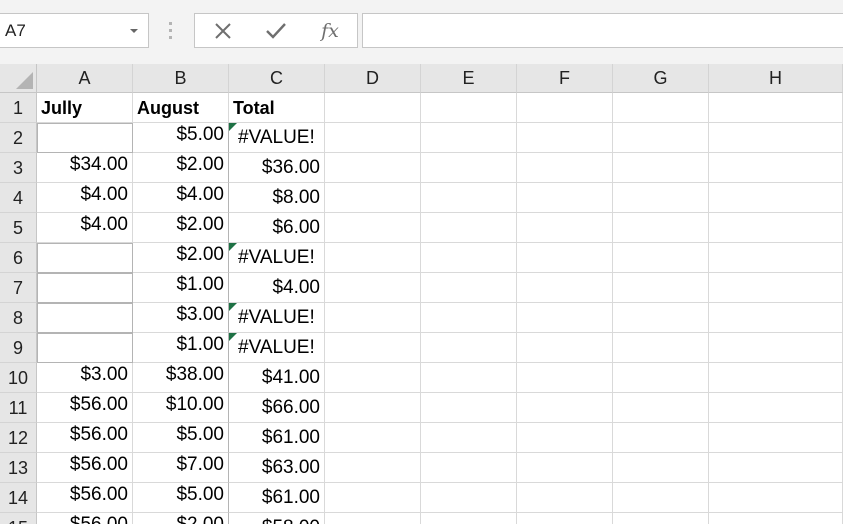 This screenshot has width=843, height=524. What do you see at coordinates (565, 378) in the screenshot?
I see `cell-f10` at bounding box center [565, 378].